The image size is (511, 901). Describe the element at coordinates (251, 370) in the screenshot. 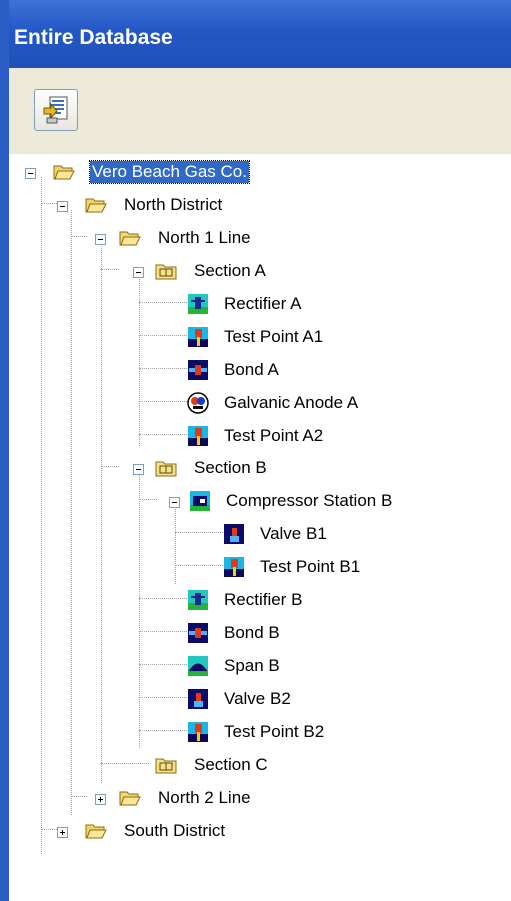

I see `tree-node-label: Bond A` at that location.